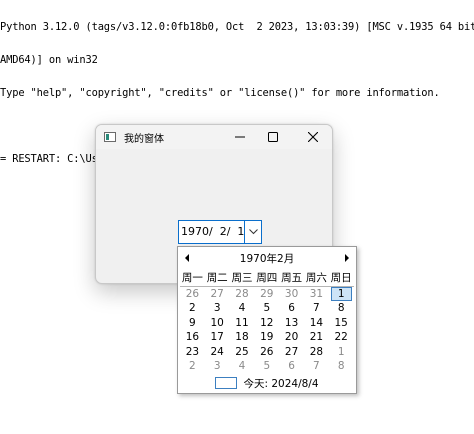  Describe the element at coordinates (242, 323) in the screenshot. I see `calendar-day: 11` at that location.